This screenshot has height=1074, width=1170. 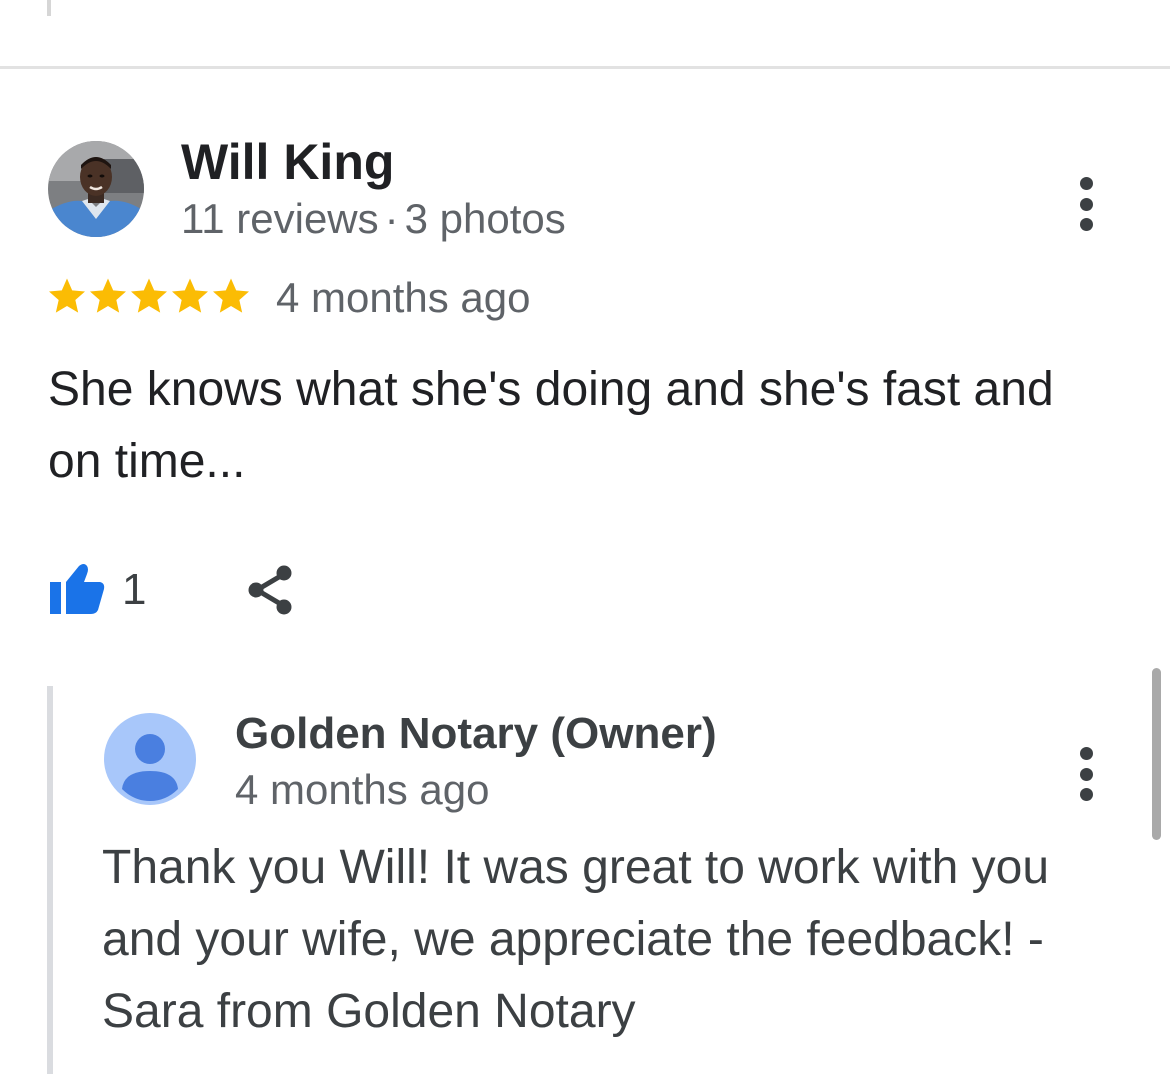 I want to click on owner-reply-date: 4 months ago, so click(x=362, y=789).